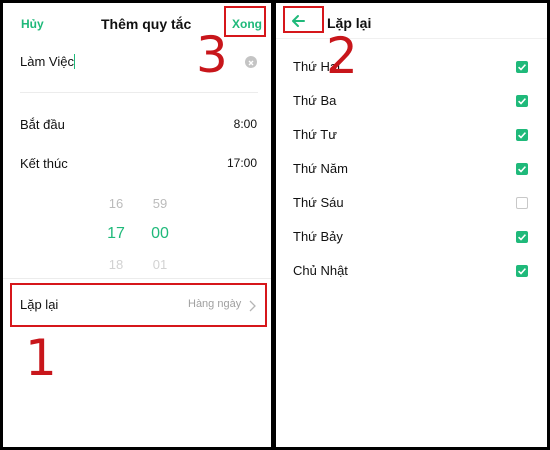 The width and height of the screenshot is (550, 450). I want to click on day-label: Thứ Tư, so click(315, 134).